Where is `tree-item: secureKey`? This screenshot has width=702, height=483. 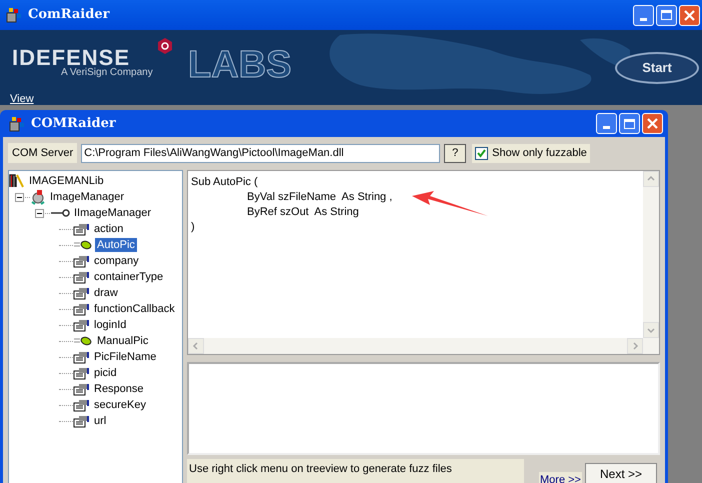
tree-item: secureKey is located at coordinates (120, 405).